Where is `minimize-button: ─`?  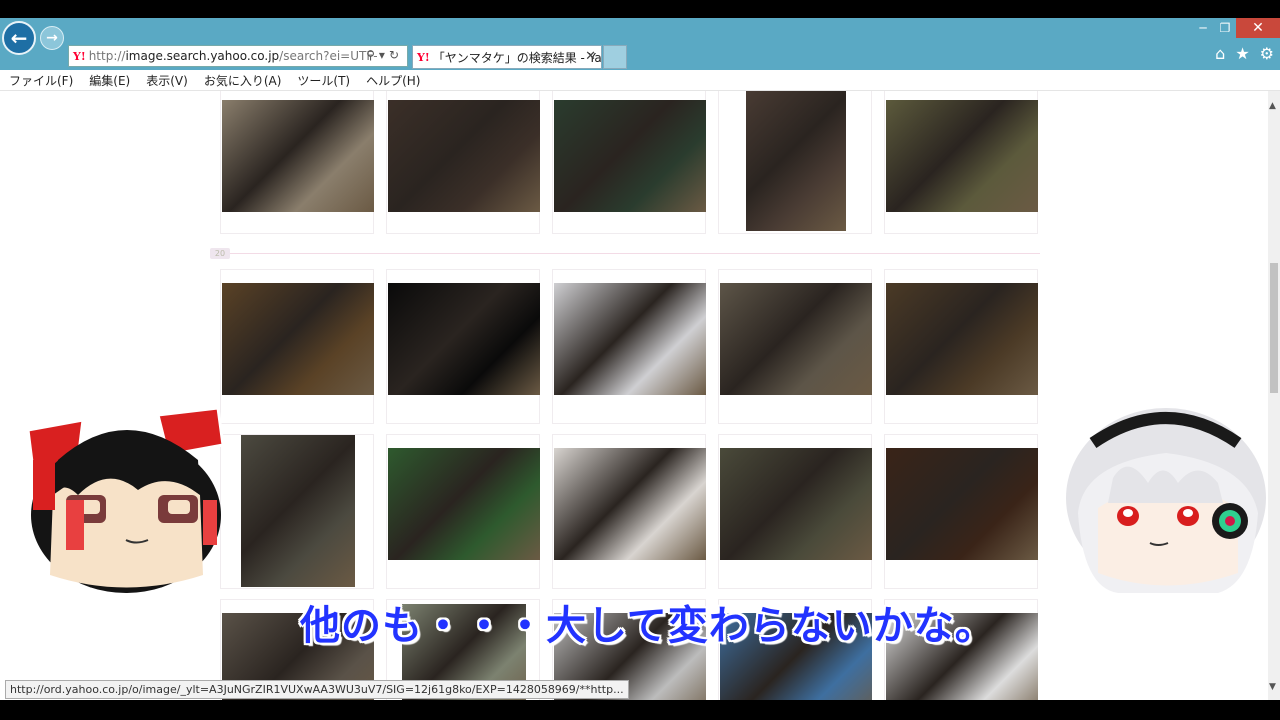 minimize-button: ─ is located at coordinates (1203, 28).